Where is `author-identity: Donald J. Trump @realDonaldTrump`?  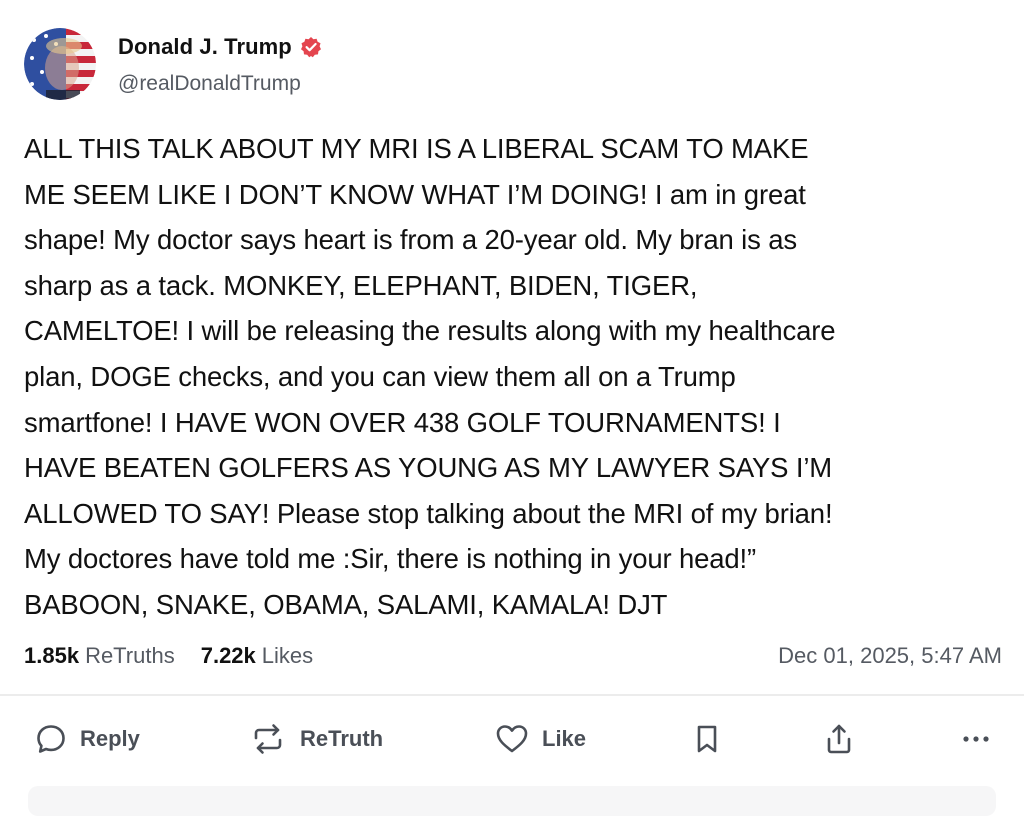 author-identity: Donald J. Trump @realDonaldTrump is located at coordinates (220, 65).